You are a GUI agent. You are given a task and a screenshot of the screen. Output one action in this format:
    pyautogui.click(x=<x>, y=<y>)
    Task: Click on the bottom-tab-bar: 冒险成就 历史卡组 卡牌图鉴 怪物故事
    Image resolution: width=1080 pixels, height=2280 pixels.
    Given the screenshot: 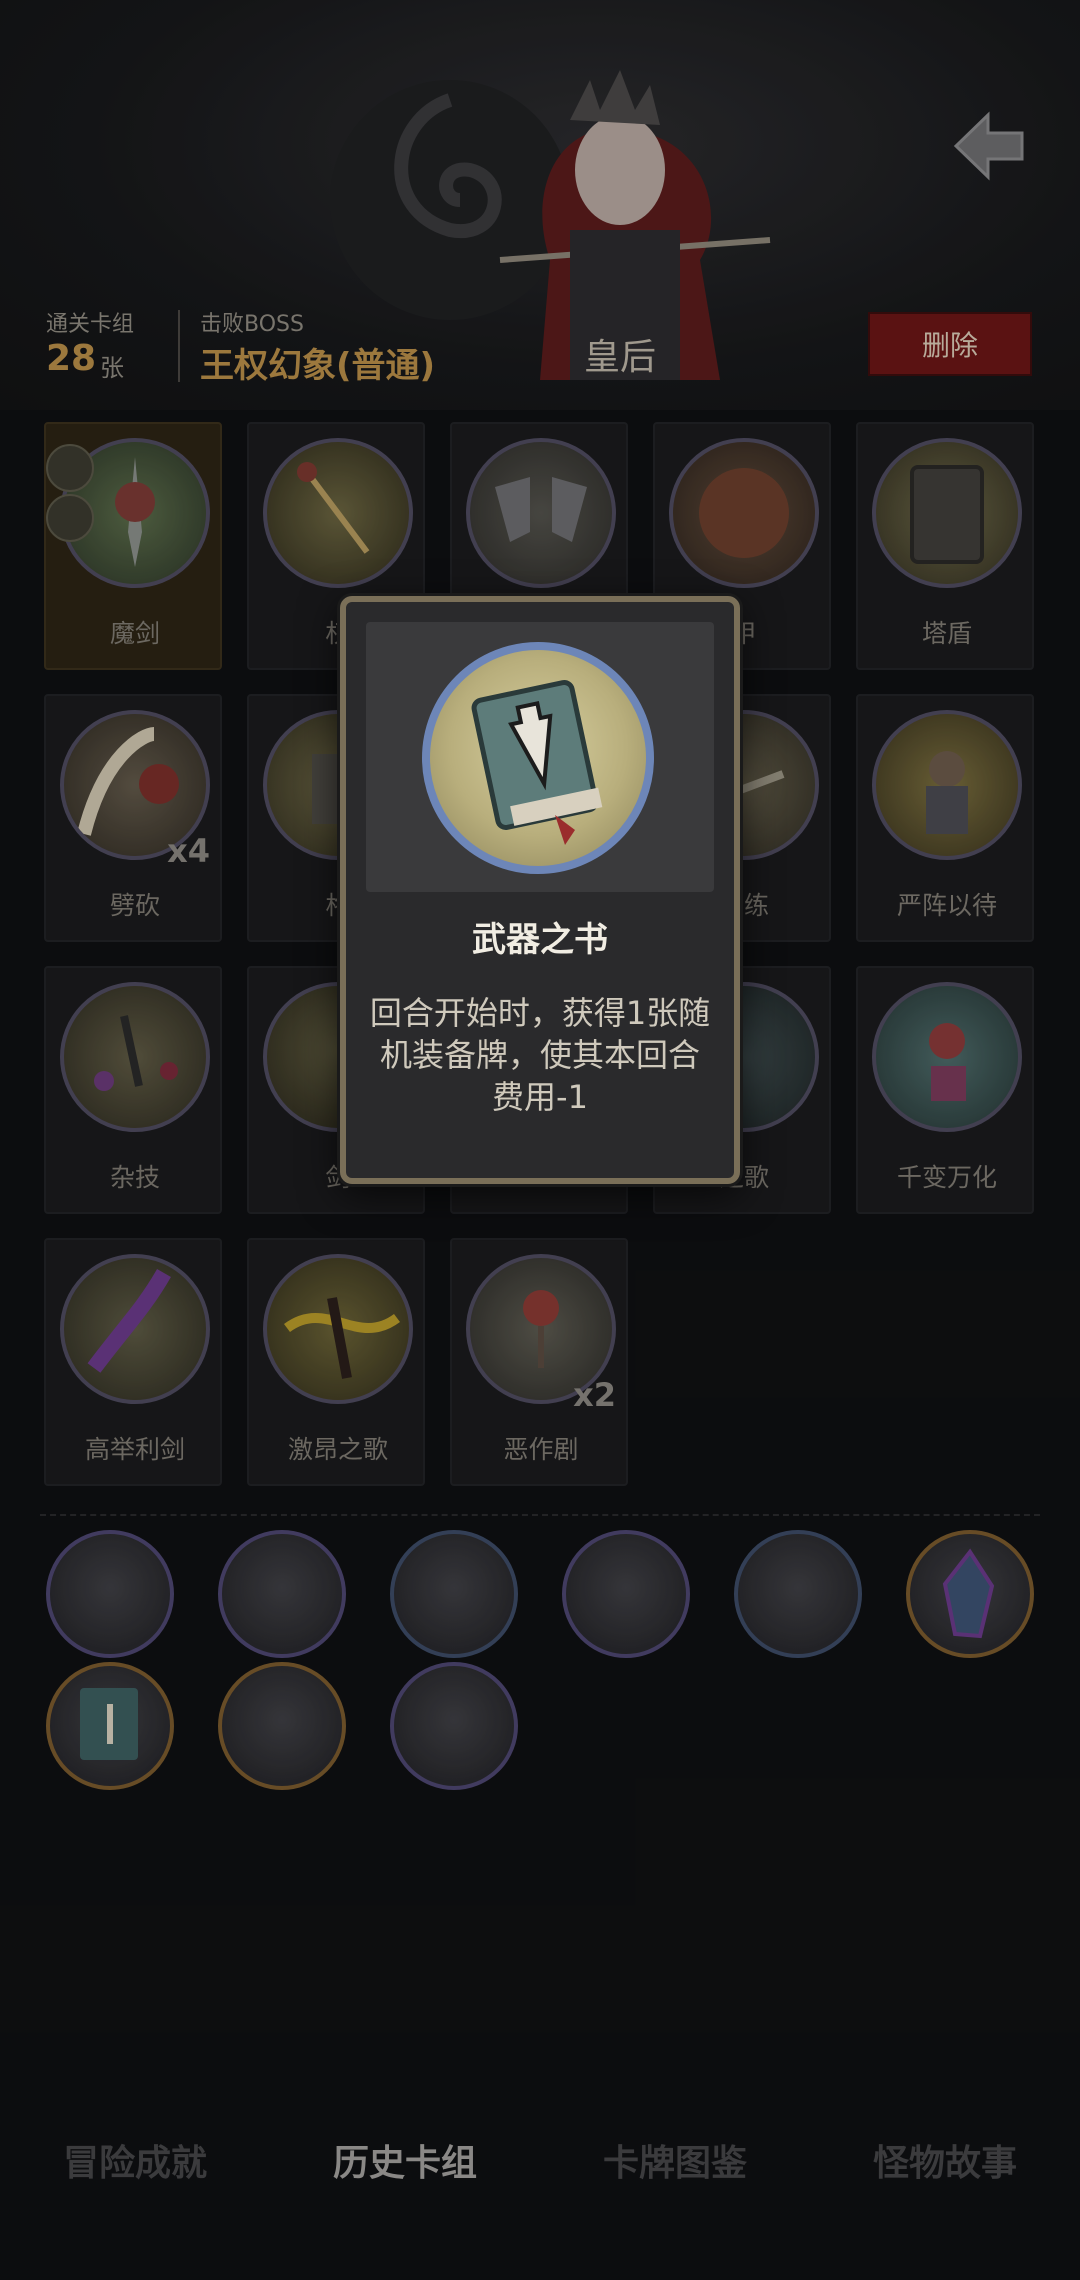 What is the action you would take?
    pyautogui.click(x=540, y=2160)
    